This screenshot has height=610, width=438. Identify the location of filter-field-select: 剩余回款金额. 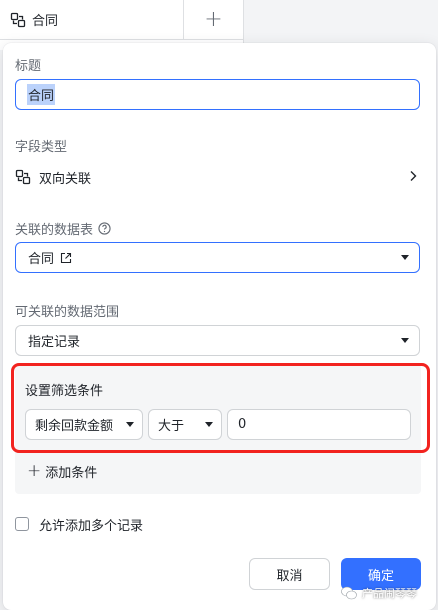
(84, 424).